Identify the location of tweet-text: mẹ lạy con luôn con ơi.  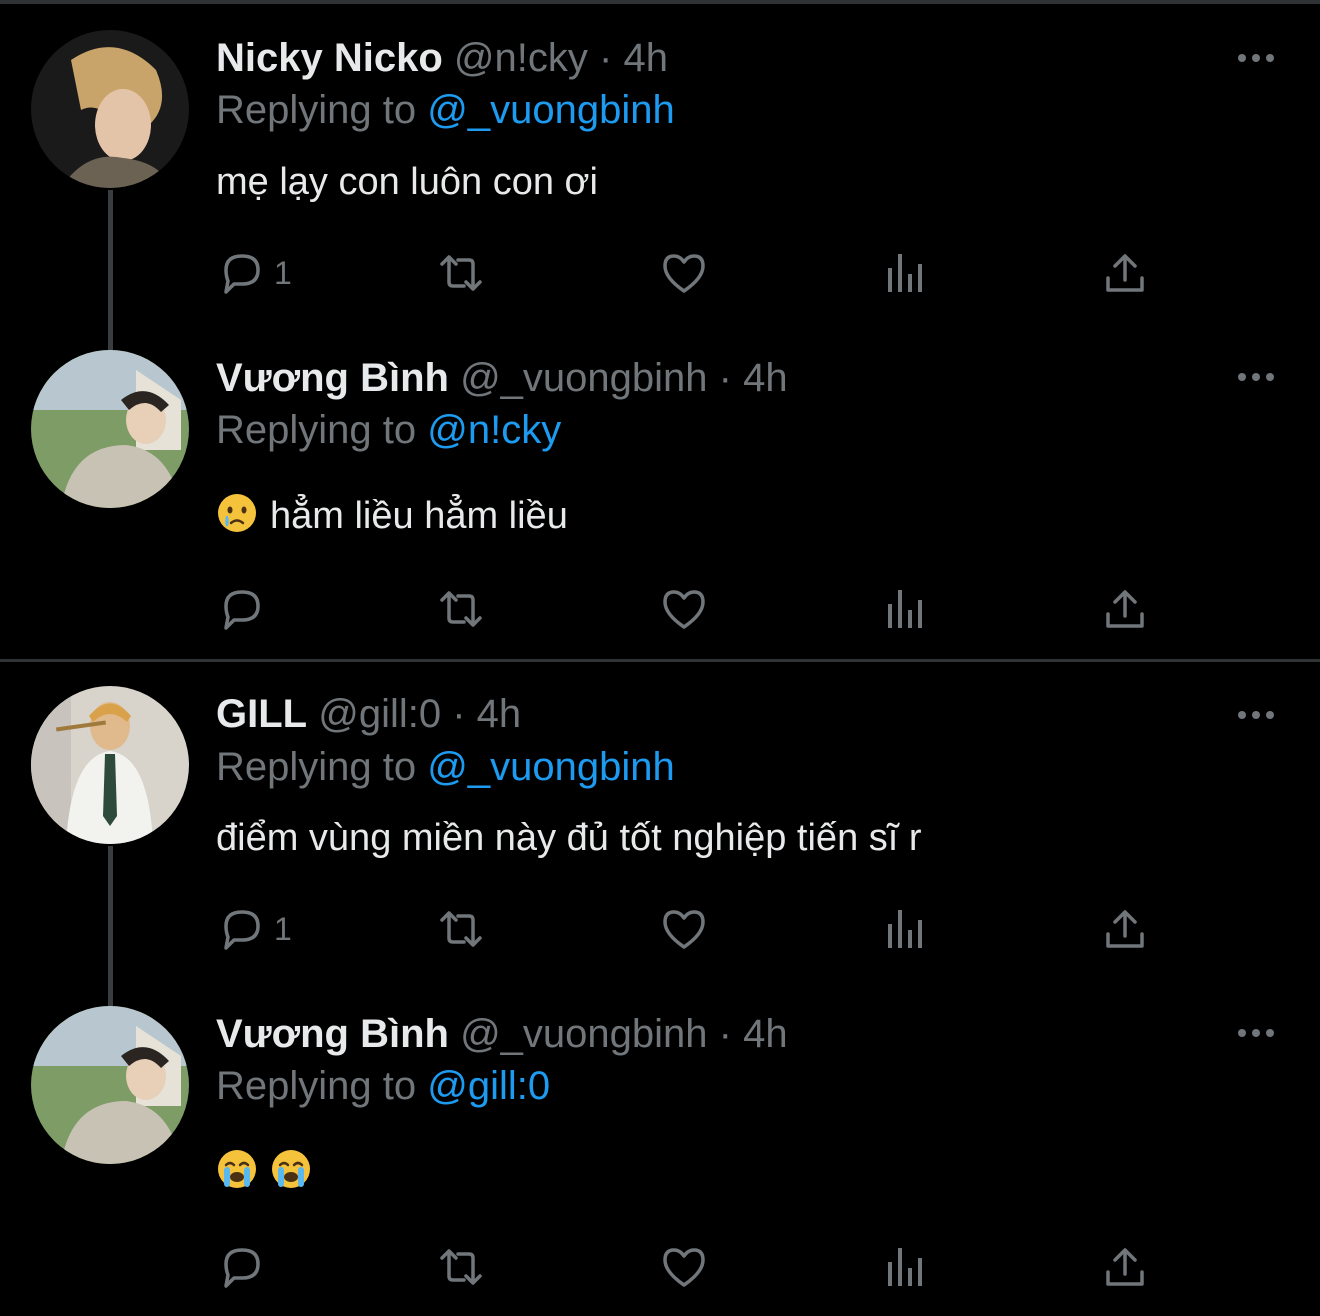
(407, 182).